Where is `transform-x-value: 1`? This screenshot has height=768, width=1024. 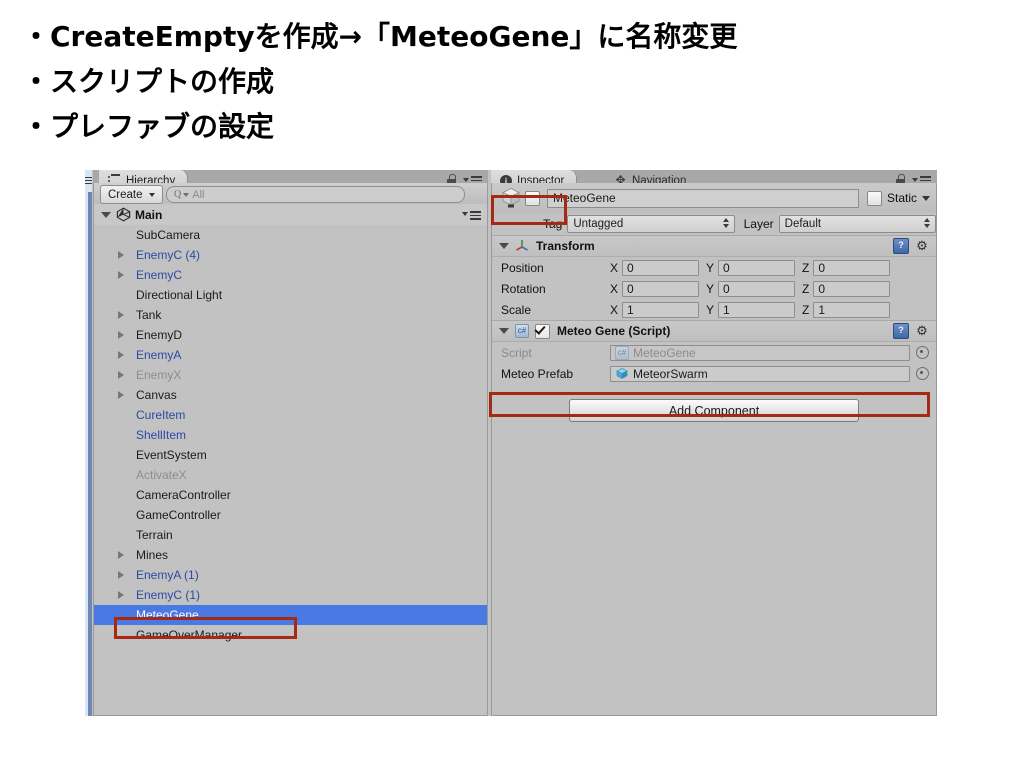
transform-x-value: 1 is located at coordinates (630, 309).